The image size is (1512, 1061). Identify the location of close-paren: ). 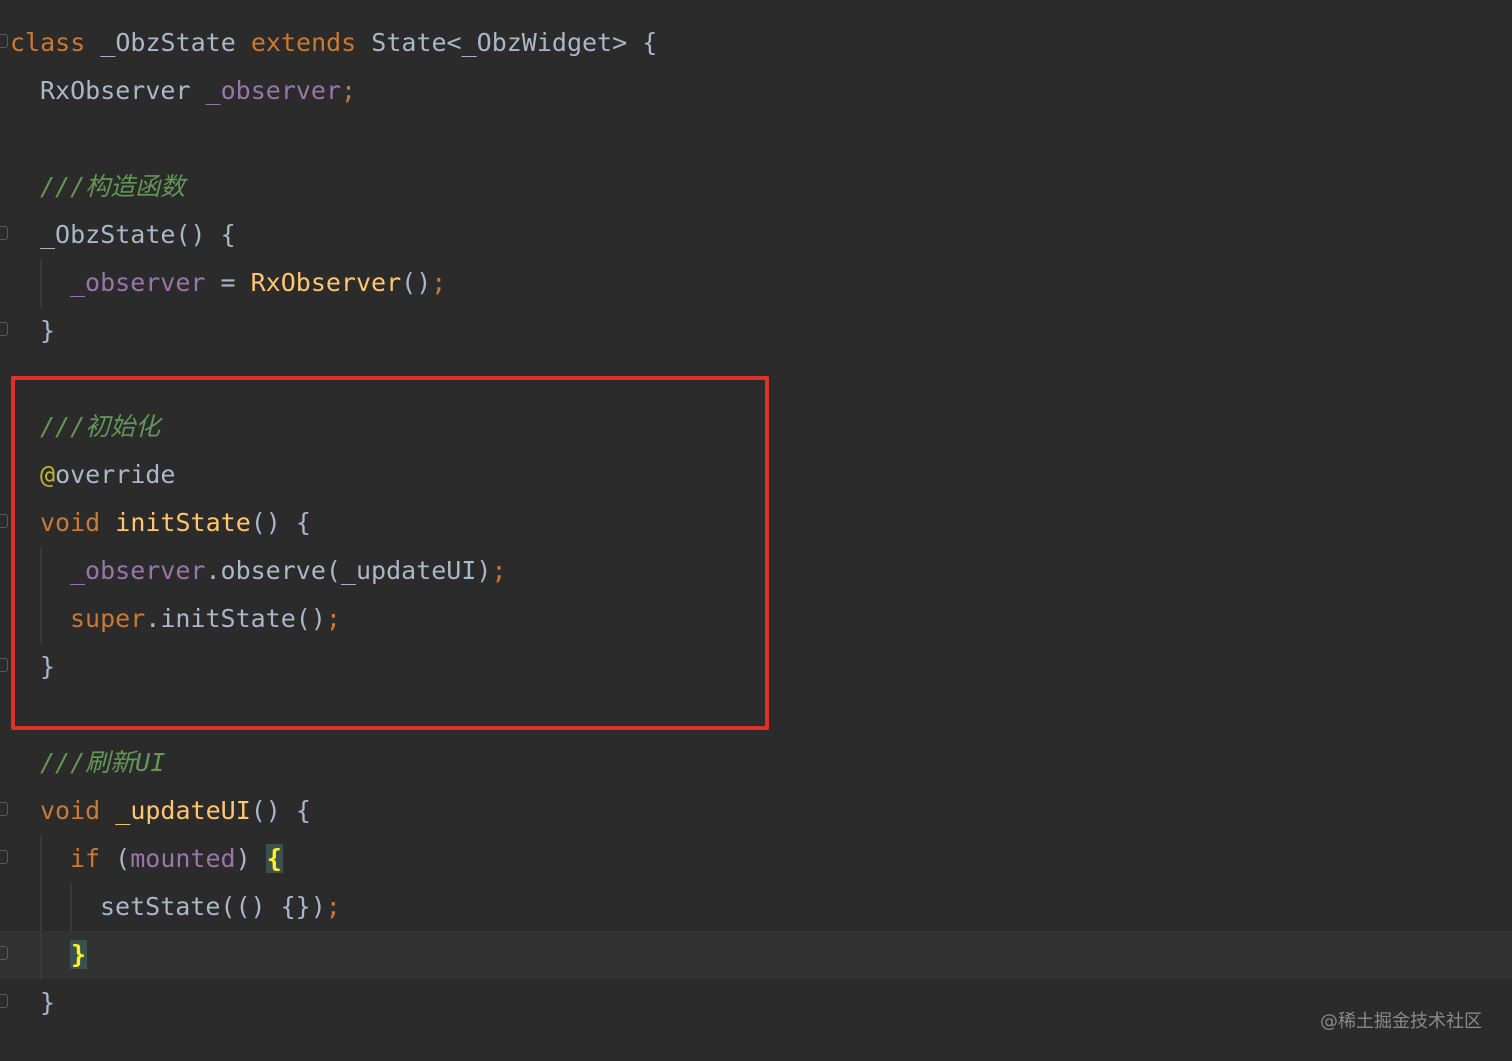
(250, 858).